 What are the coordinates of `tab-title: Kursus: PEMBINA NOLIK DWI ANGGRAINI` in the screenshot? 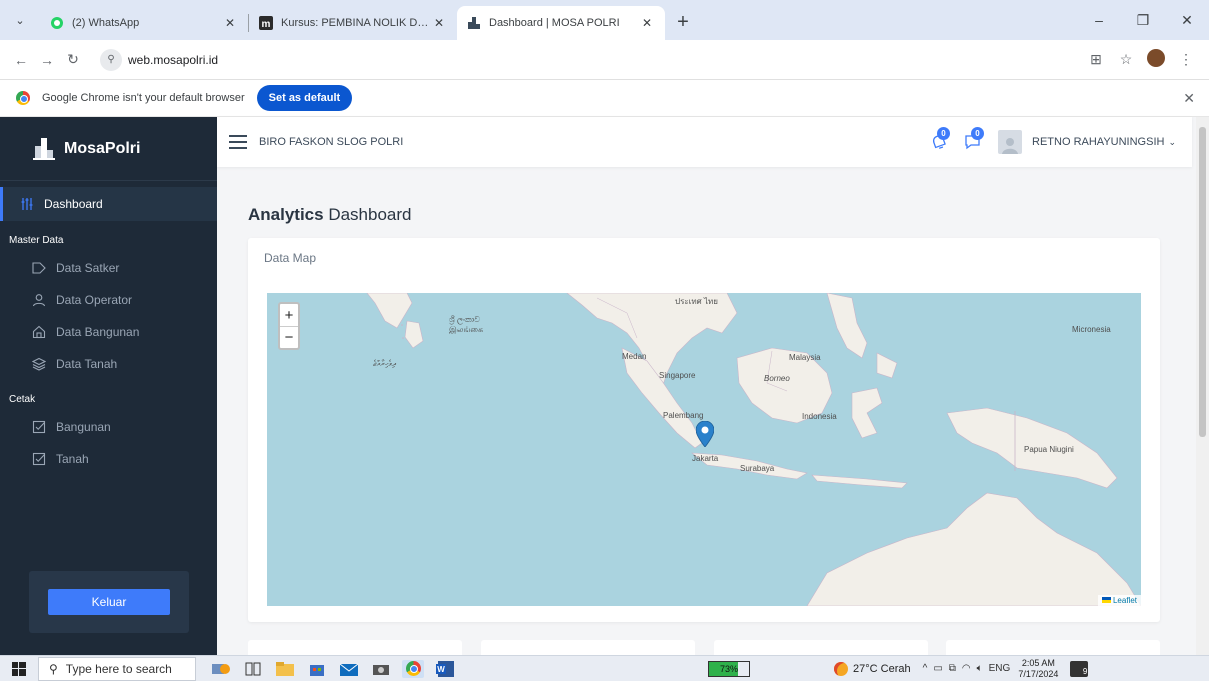 It's located at (356, 23).